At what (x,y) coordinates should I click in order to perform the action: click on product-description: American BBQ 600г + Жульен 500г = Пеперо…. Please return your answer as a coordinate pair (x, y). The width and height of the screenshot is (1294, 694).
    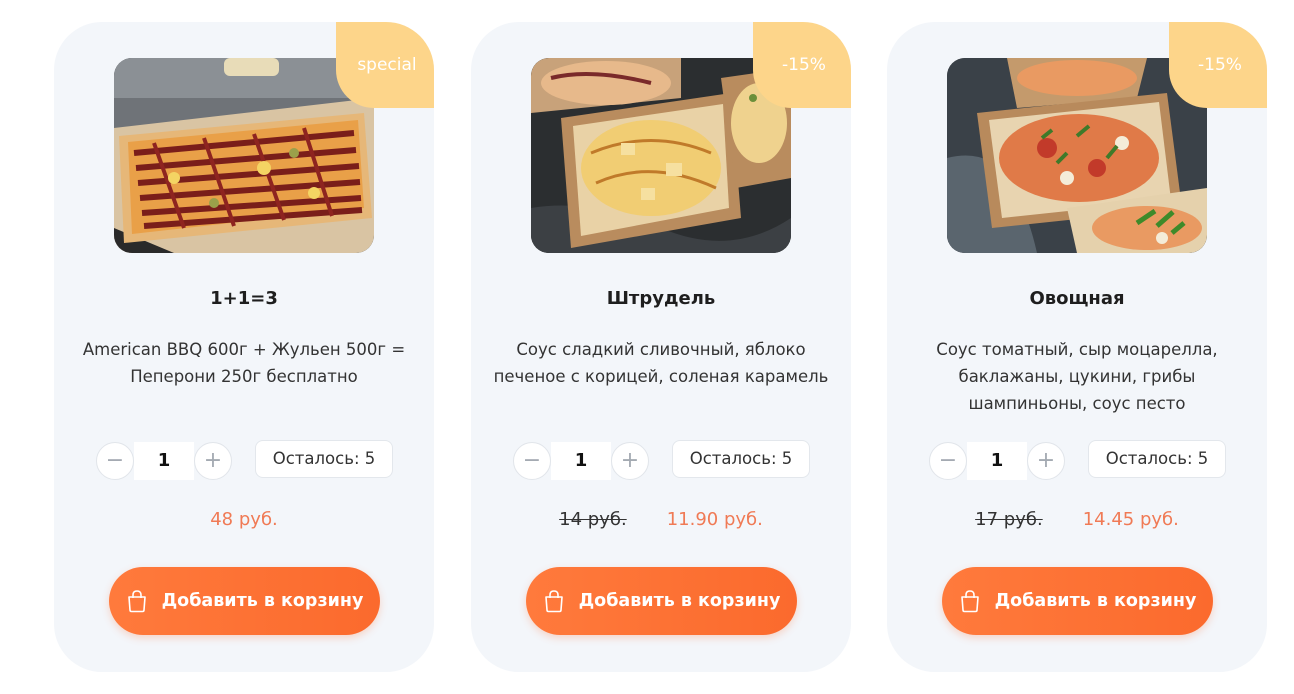
    Looking at the image, I should click on (244, 363).